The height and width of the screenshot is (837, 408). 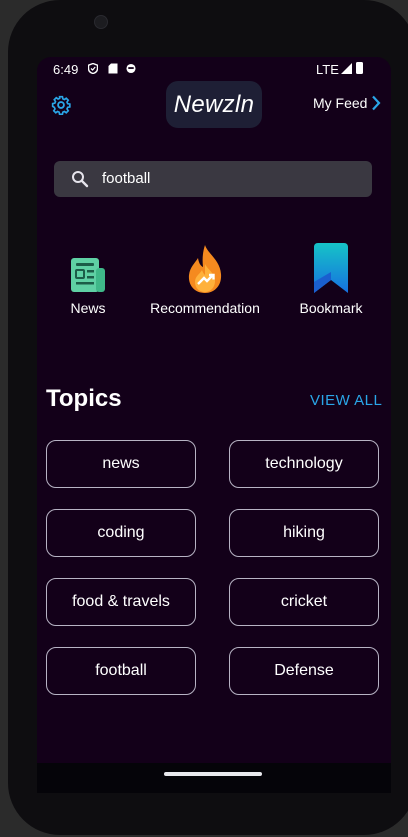 What do you see at coordinates (131, 68) in the screenshot?
I see `face-status-icon` at bounding box center [131, 68].